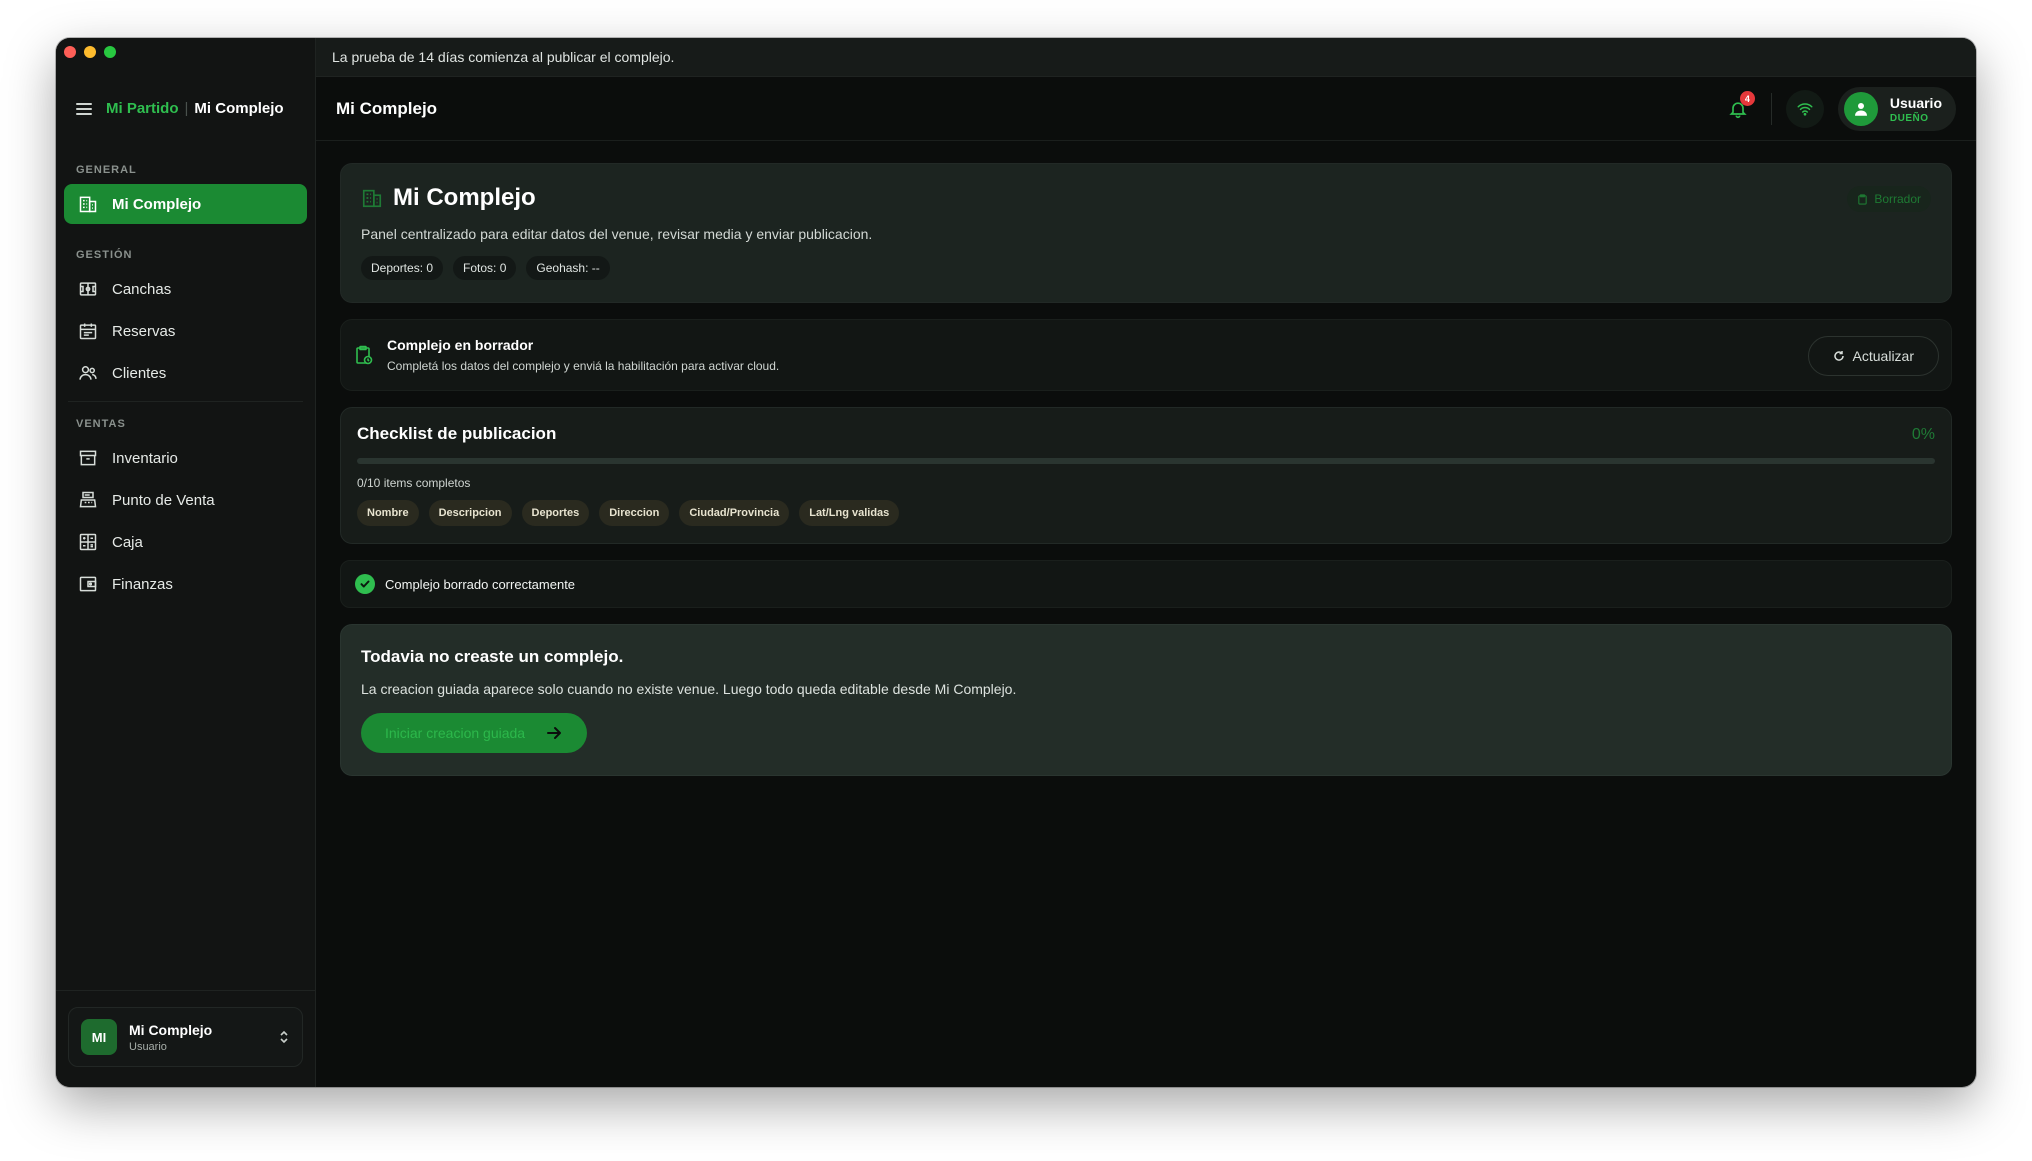 The height and width of the screenshot is (1161, 2032). Describe the element at coordinates (185, 542) in the screenshot. I see `sidebar-item-caja: Caja` at that location.